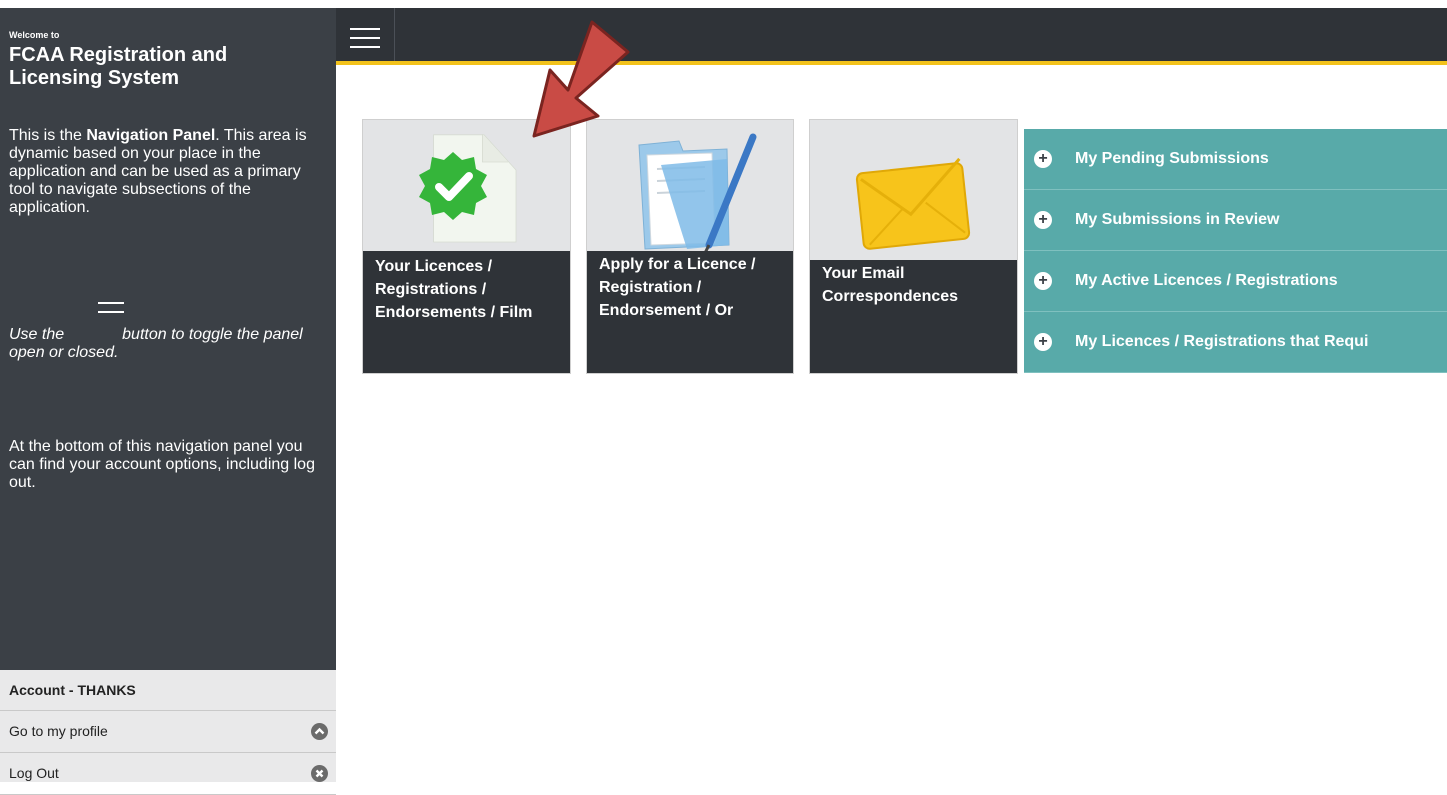 The height and width of the screenshot is (795, 1447). What do you see at coordinates (34, 35) in the screenshot?
I see `welcome-text: Welcome to` at bounding box center [34, 35].